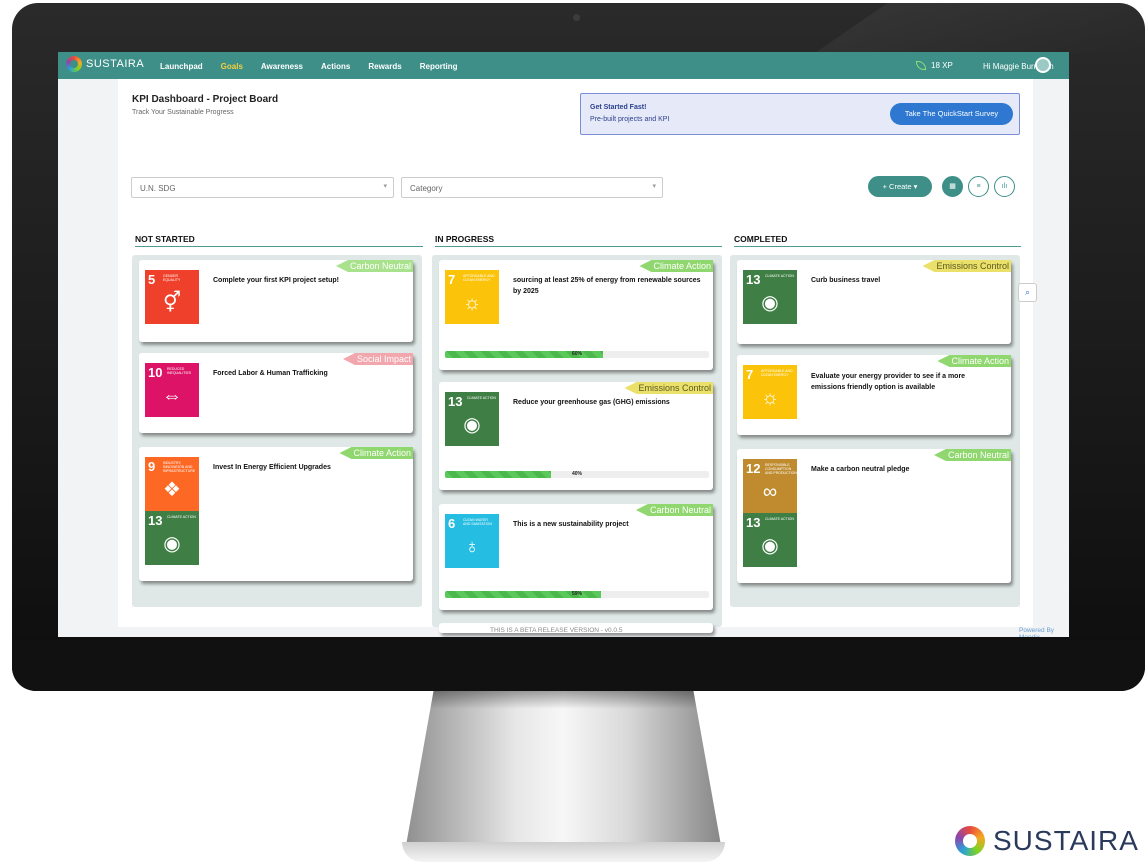 The height and width of the screenshot is (862, 1145). What do you see at coordinates (115, 64) in the screenshot?
I see `brand-name: SUSTAIRA` at bounding box center [115, 64].